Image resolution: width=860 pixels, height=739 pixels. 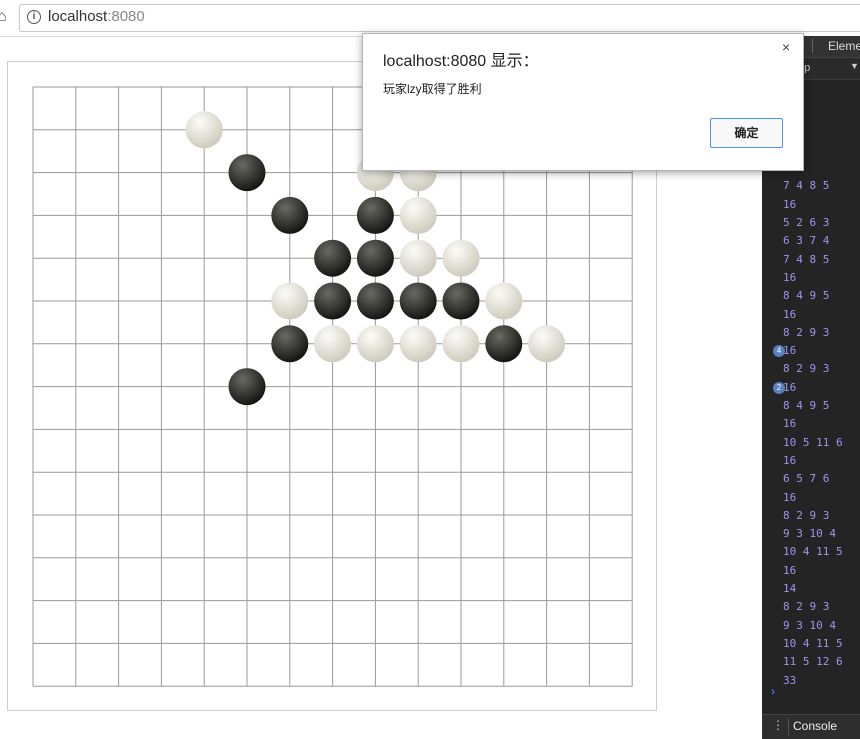 I want to click on drawer-tab-console: Console, so click(x=814, y=726).